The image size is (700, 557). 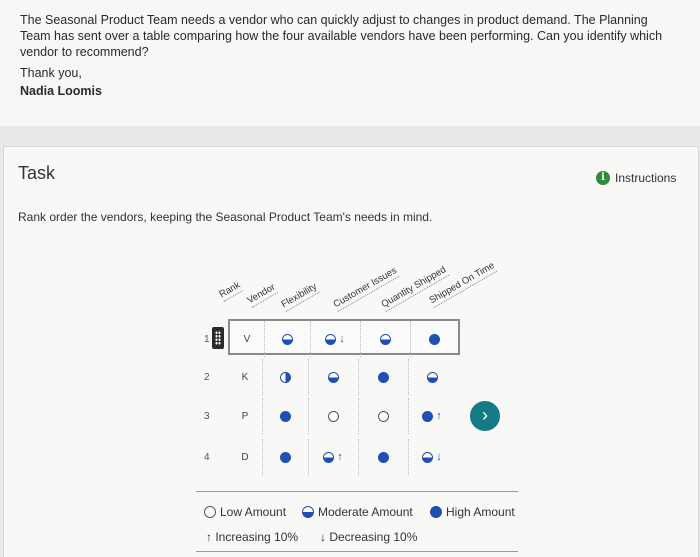 I want to click on vendor-row: D ↑ ↓, so click(x=344, y=457).